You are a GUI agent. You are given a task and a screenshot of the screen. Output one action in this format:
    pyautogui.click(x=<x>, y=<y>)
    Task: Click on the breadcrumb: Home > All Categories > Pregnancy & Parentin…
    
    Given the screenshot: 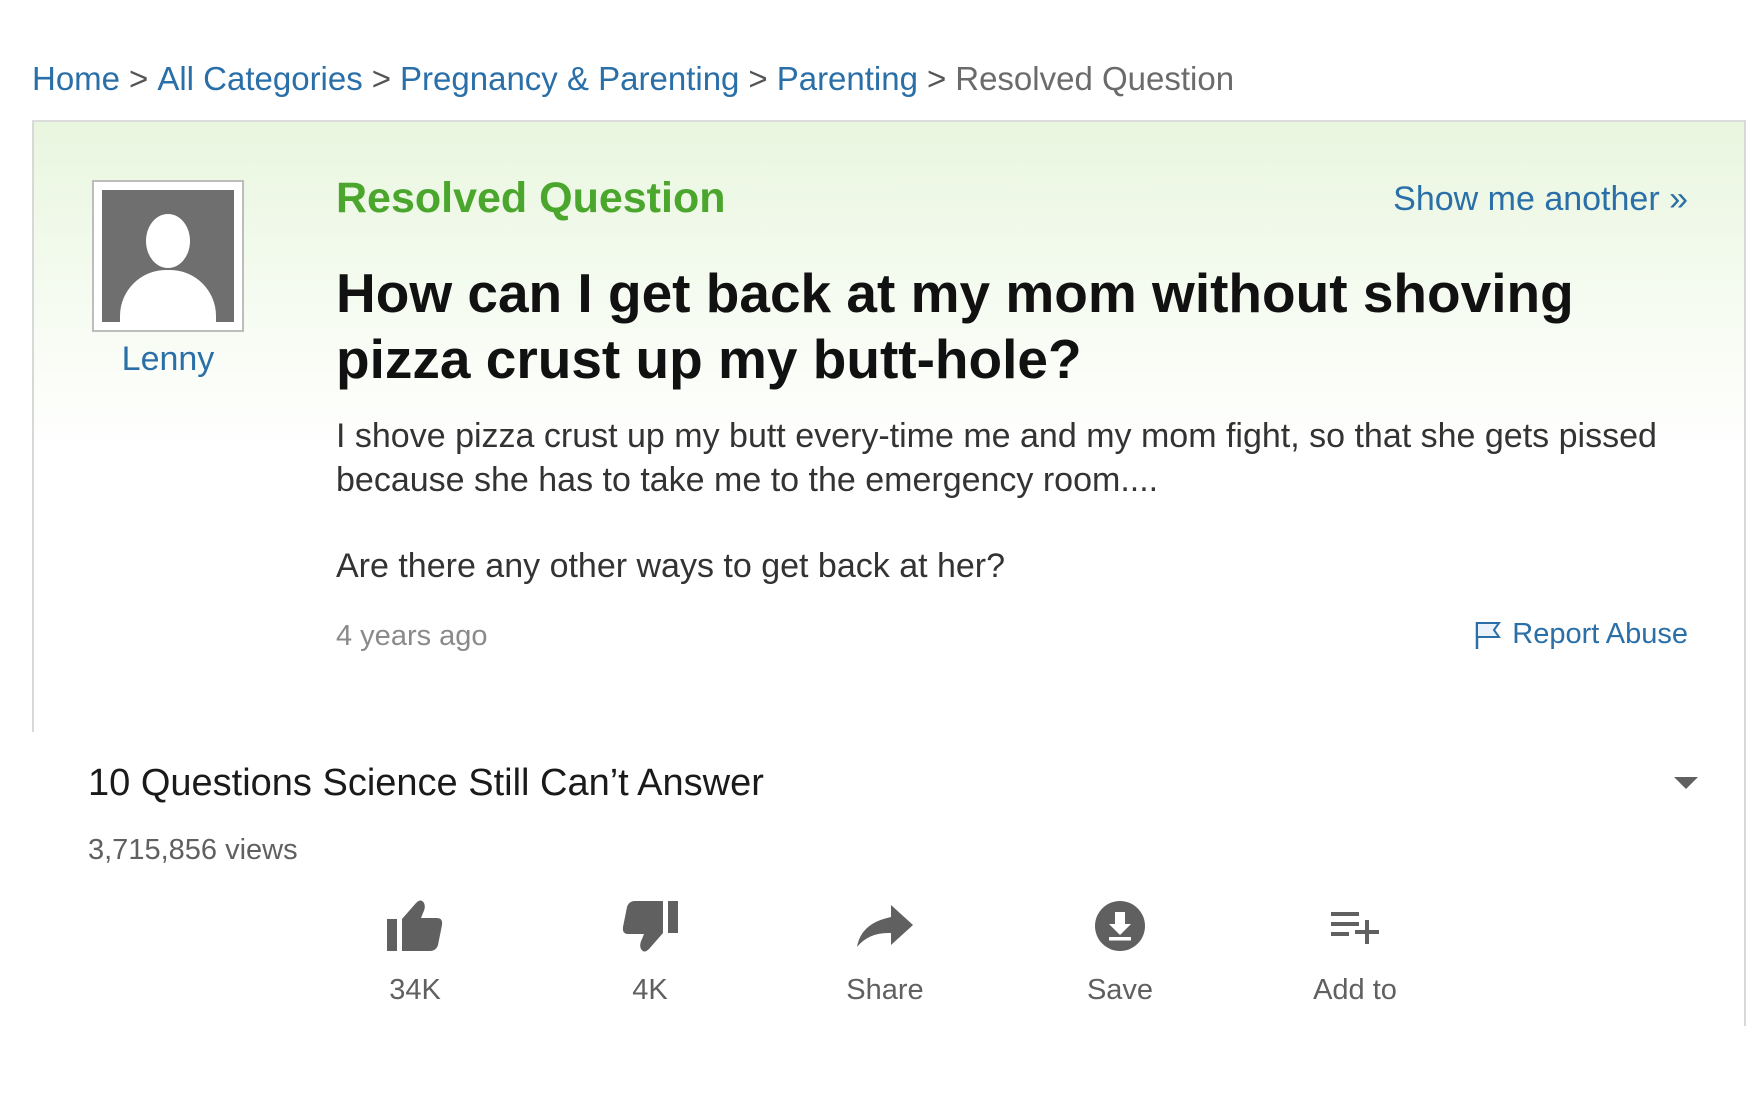 What is the action you would take?
    pyautogui.click(x=633, y=79)
    